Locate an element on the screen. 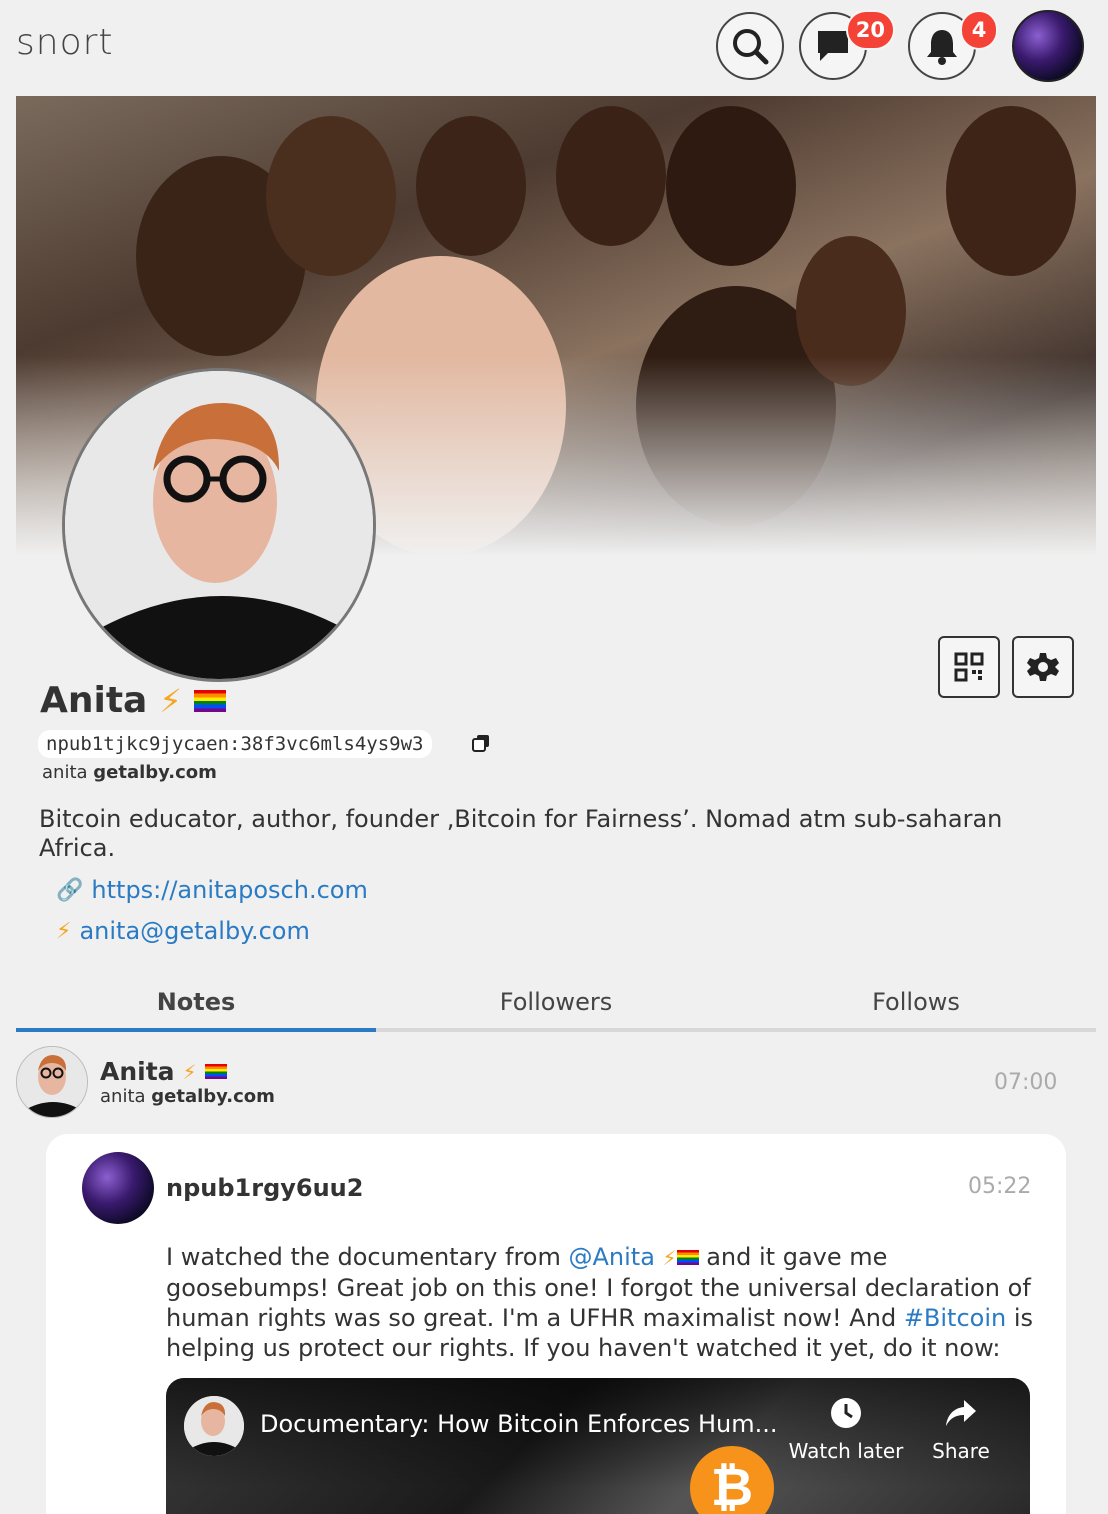 This screenshot has height=1514, width=1108. quoted-author-name: npub1rgy6uu2 is located at coordinates (264, 1188).